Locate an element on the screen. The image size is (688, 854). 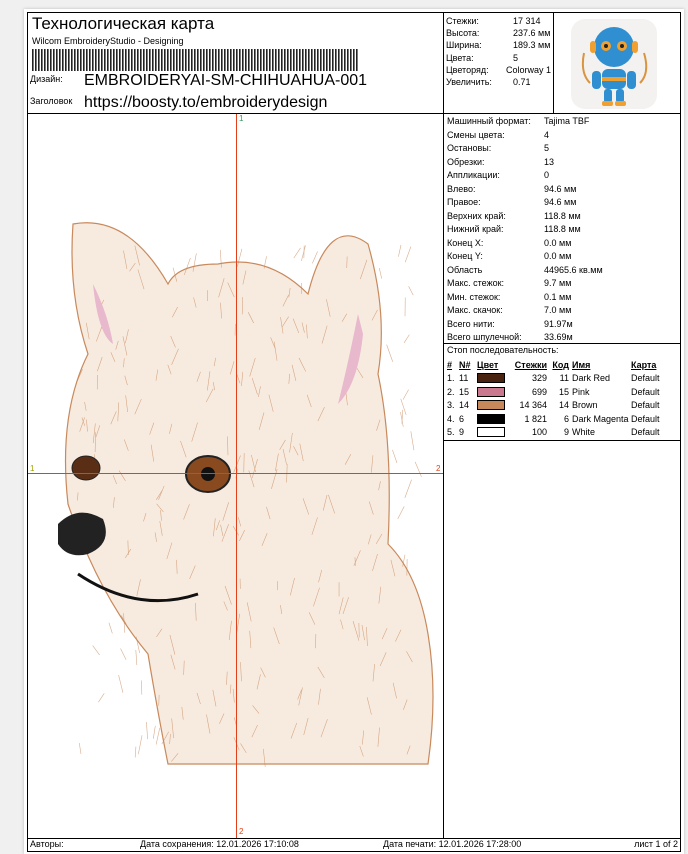
stat-label: Мин. стежок: is located at coordinates (495, 298).